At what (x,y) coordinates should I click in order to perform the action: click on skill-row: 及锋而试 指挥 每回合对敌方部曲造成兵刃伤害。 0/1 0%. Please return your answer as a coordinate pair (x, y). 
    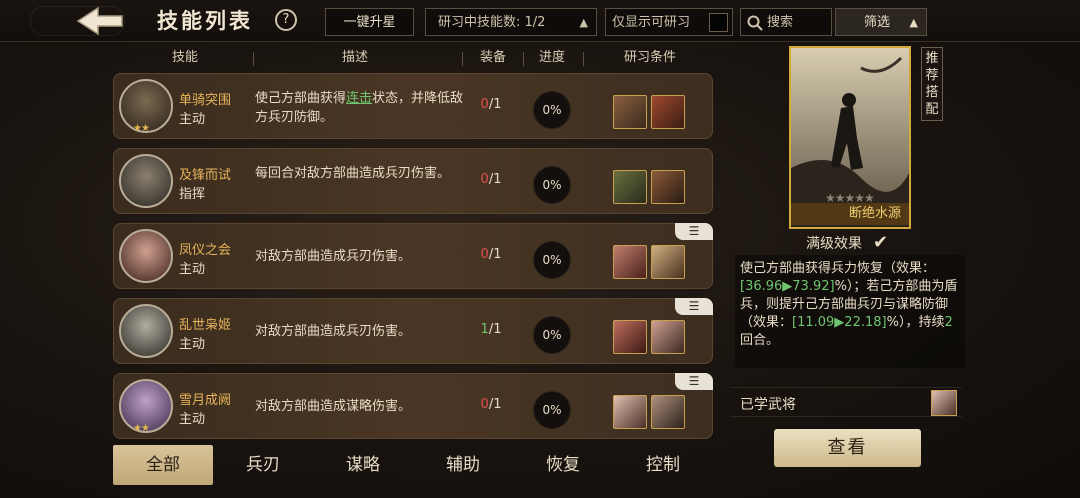
    Looking at the image, I should click on (413, 181).